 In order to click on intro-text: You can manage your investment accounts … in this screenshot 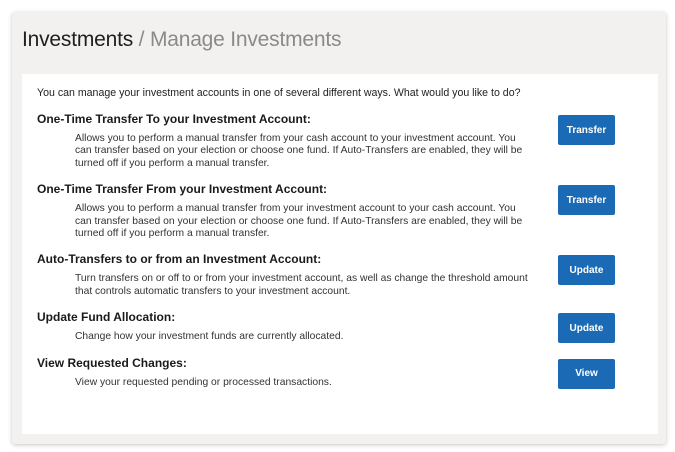, I will do `click(279, 93)`.